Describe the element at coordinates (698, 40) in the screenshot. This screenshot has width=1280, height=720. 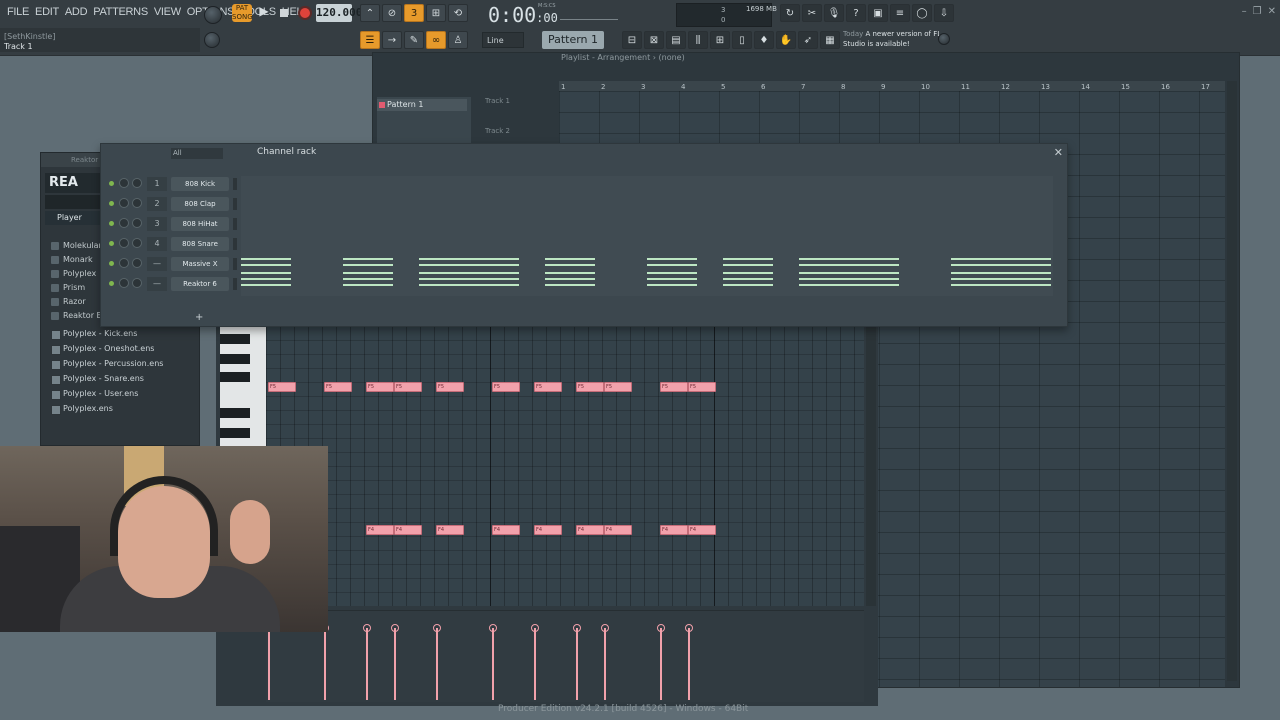
I see `mixer-view-icon: ⫼` at that location.